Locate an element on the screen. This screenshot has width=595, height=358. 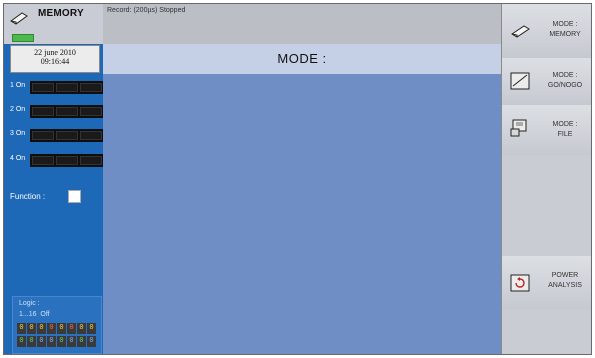
mode-header: MODE : is located at coordinates (302, 59).